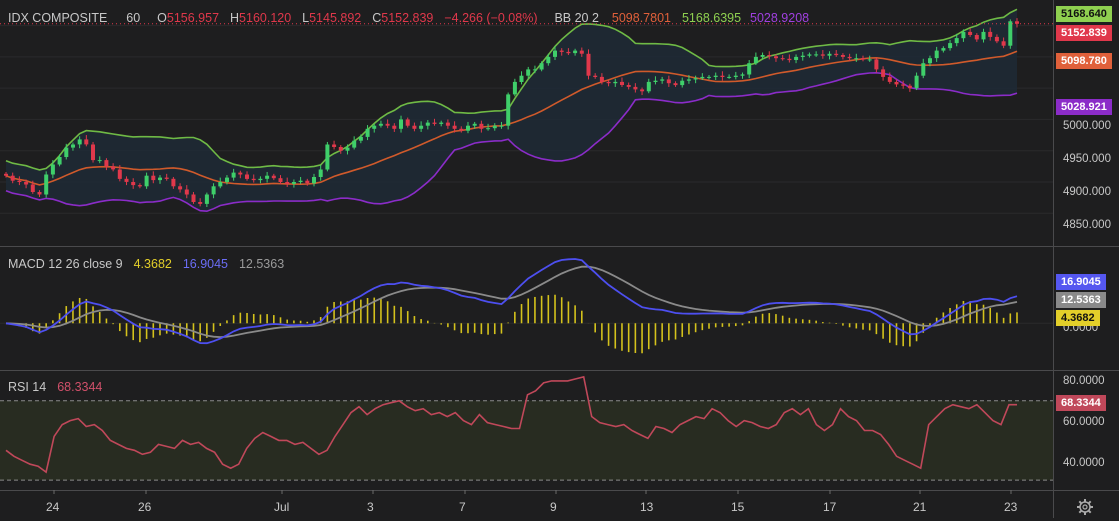 Image resolution: width=1119 pixels, height=521 pixels. Describe the element at coordinates (553, 507) in the screenshot. I see `time-tick-label: 9` at that location.